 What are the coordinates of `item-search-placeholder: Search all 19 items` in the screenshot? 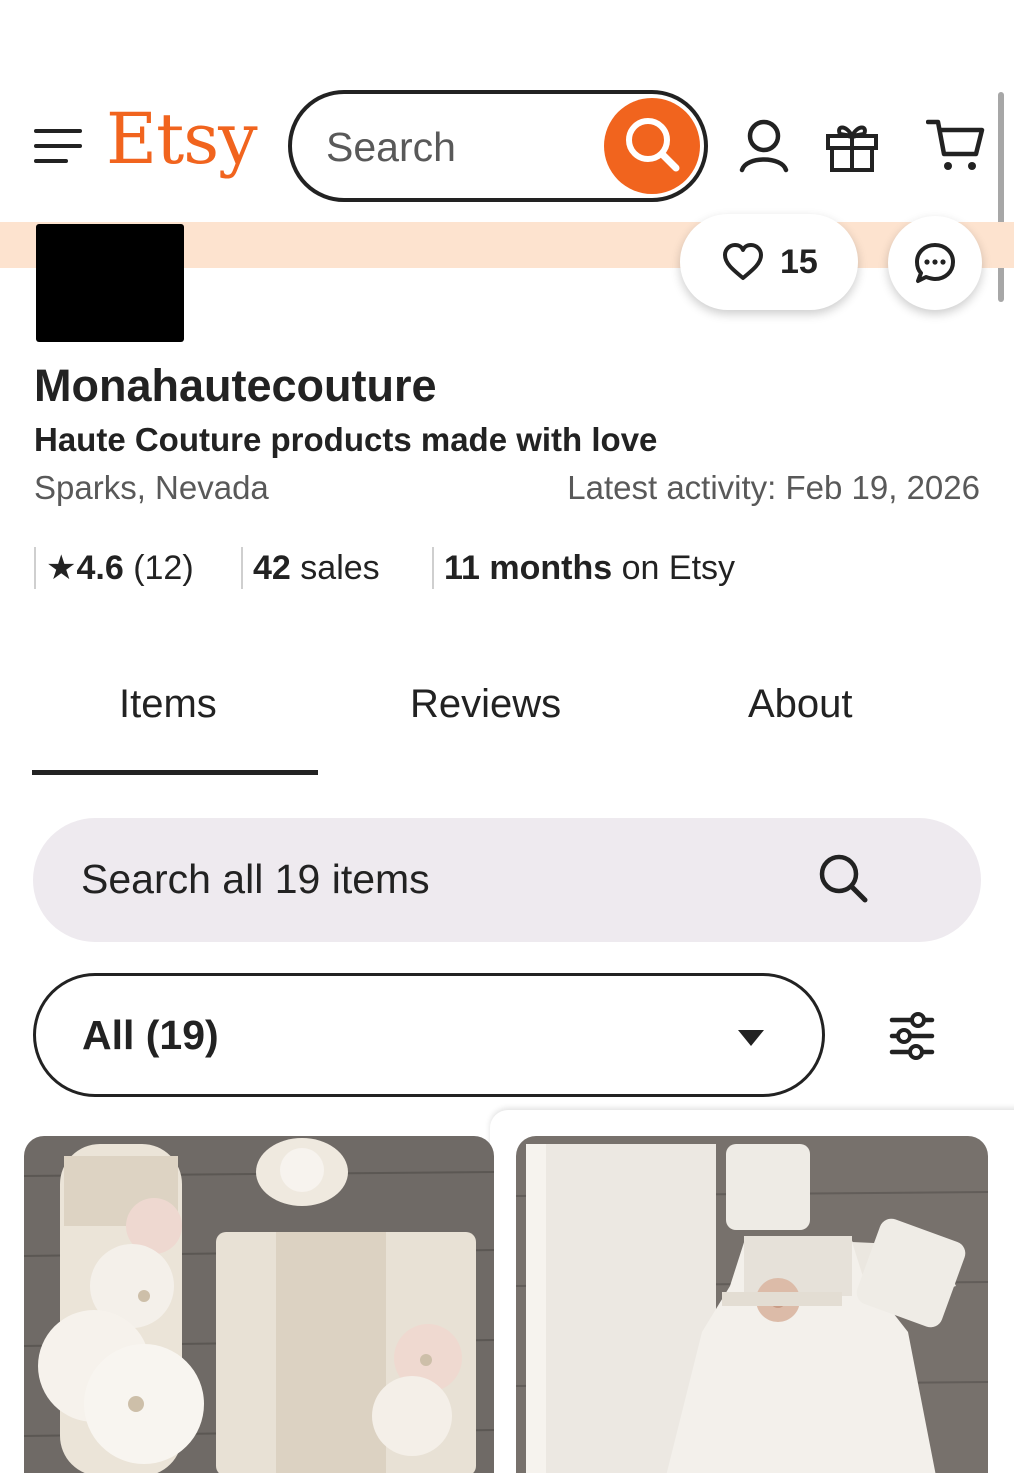 It's located at (255, 879).